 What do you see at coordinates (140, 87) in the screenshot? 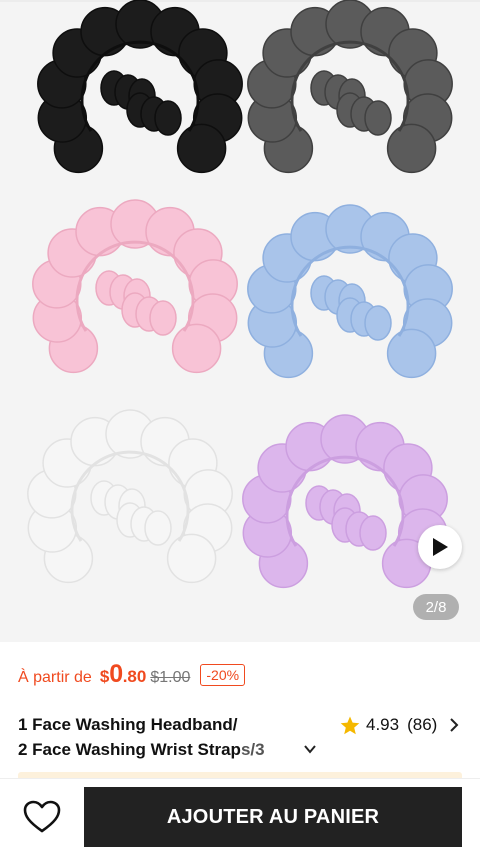
I see `headband-black` at bounding box center [140, 87].